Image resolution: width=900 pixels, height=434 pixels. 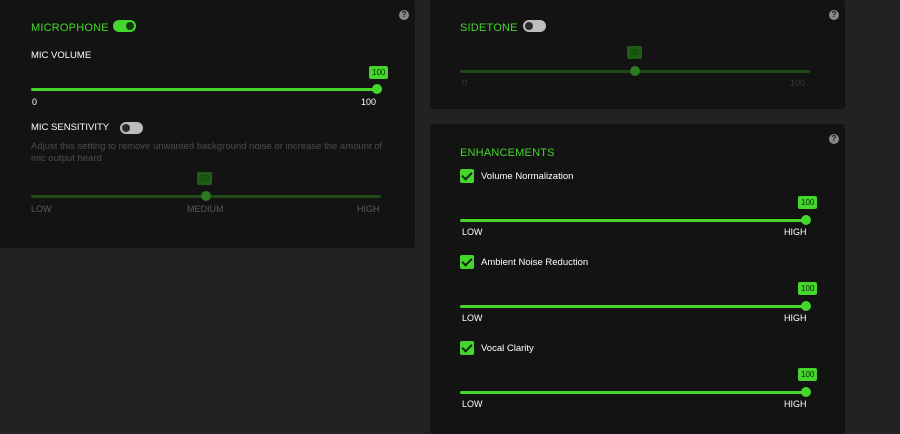 What do you see at coordinates (465, 83) in the screenshot?
I see `sidetone-min-label: 0` at bounding box center [465, 83].